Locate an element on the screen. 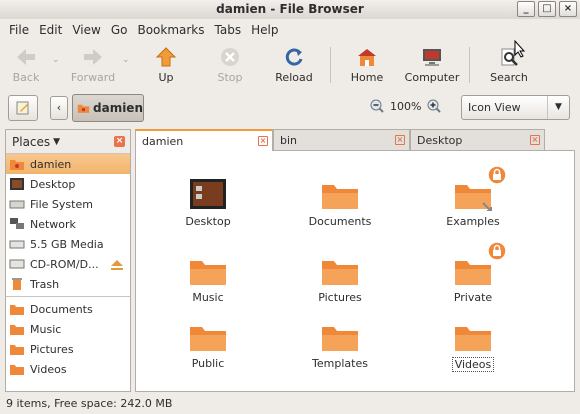 The image size is (580, 414). trash-icon is located at coordinates (17, 284).